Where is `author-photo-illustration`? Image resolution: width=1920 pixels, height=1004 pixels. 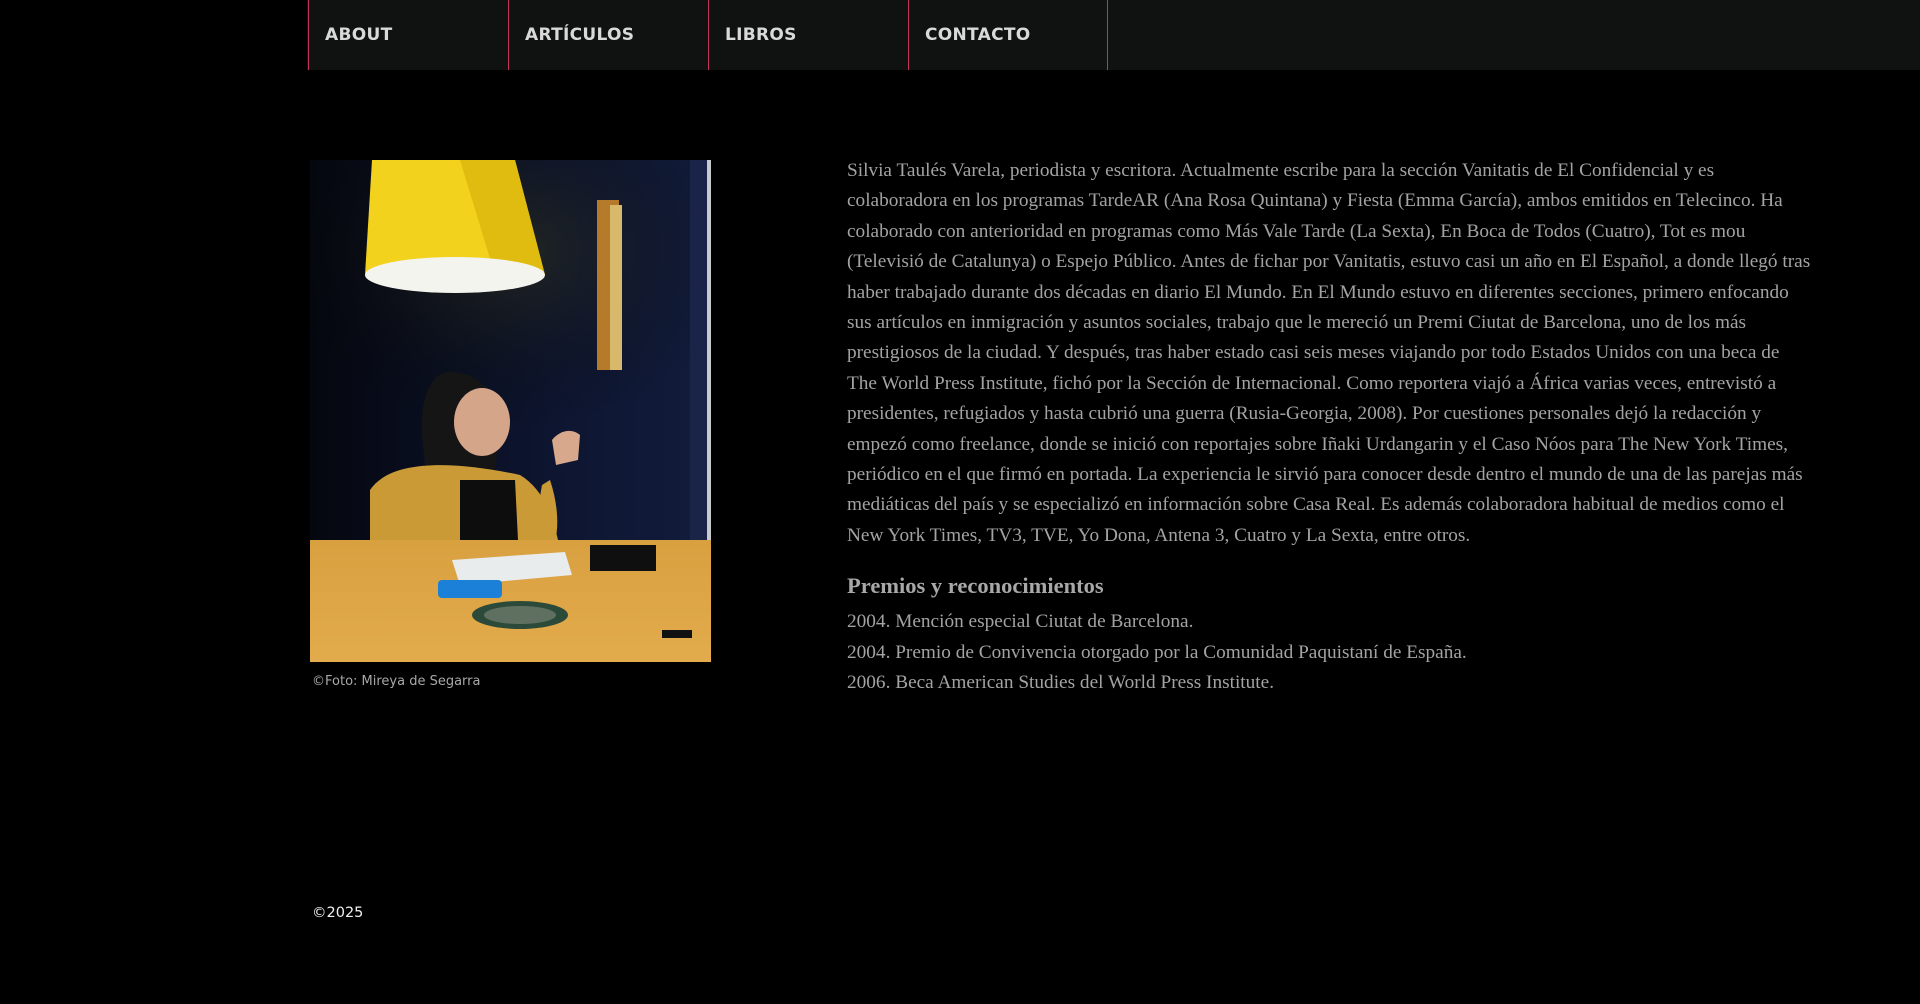 author-photo-illustration is located at coordinates (510, 411).